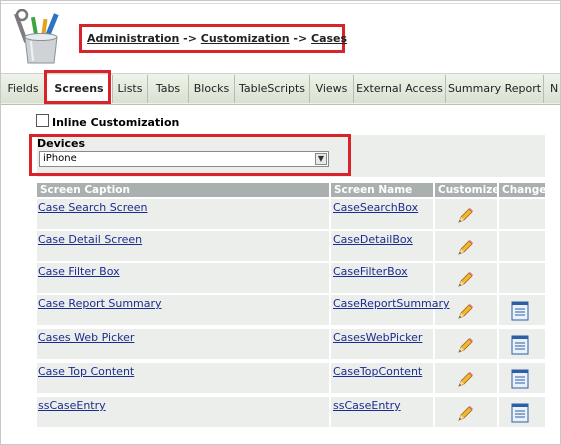 The height and width of the screenshot is (445, 561). What do you see at coordinates (77, 87) in the screenshot?
I see `screens-tab-highlight` at bounding box center [77, 87].